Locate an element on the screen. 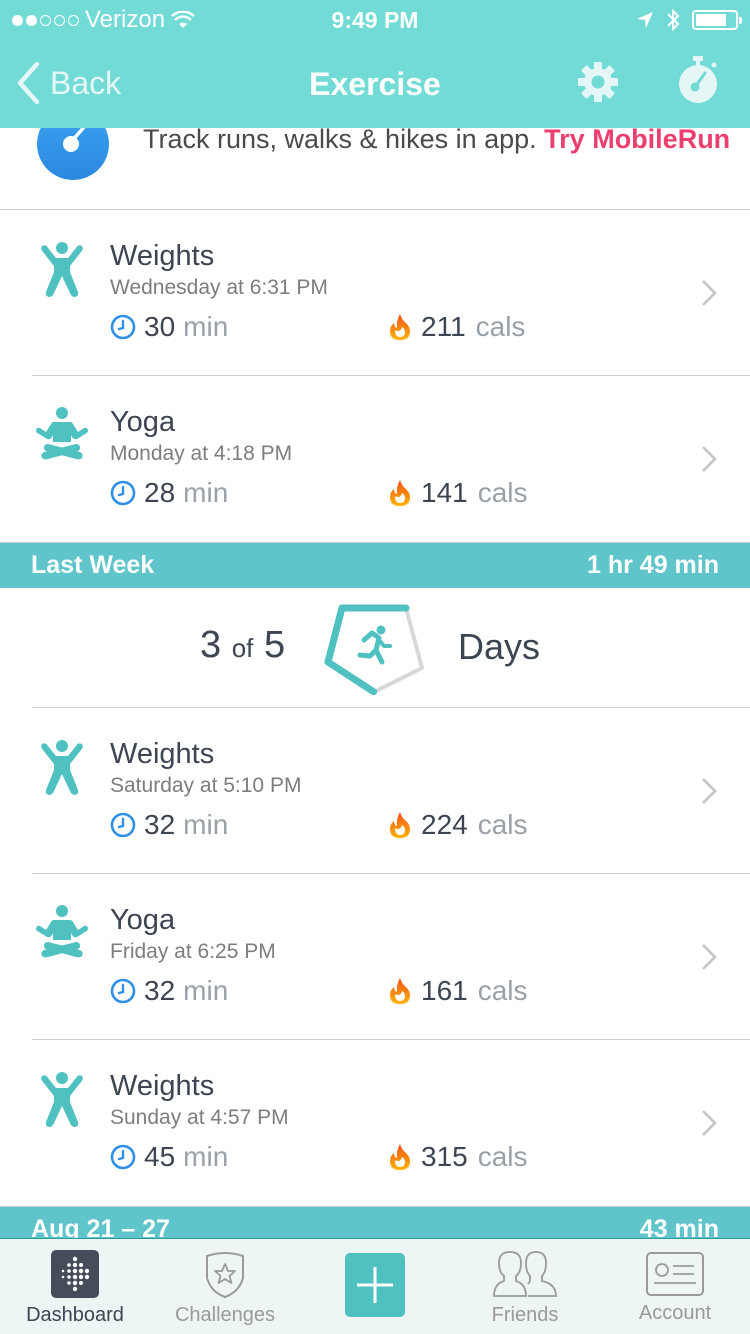 Image resolution: width=750 pixels, height=1334 pixels. tab-bar: Dashboard Challenges Friends Account is located at coordinates (375, 1286).